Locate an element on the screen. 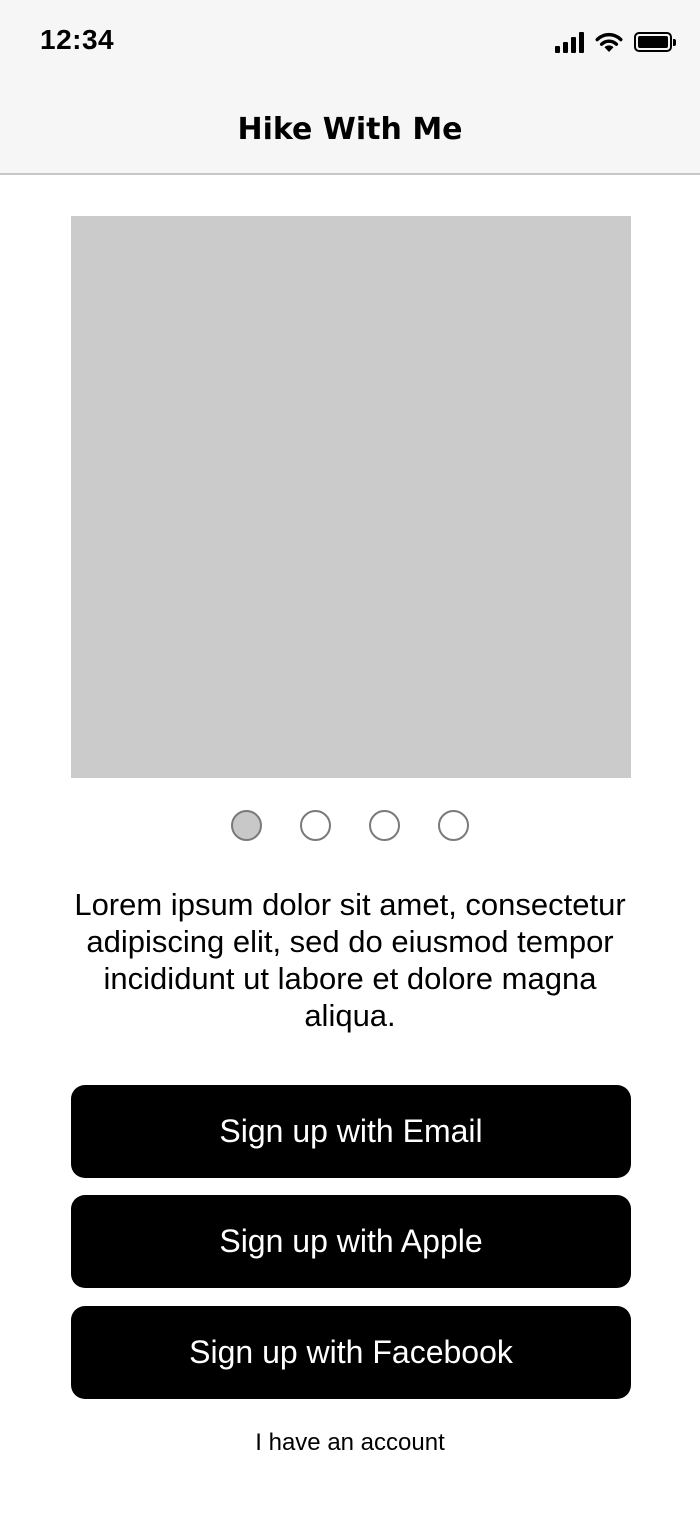 Image resolution: width=700 pixels, height=1516 pixels. page-title: Hike With Me is located at coordinates (350, 129).